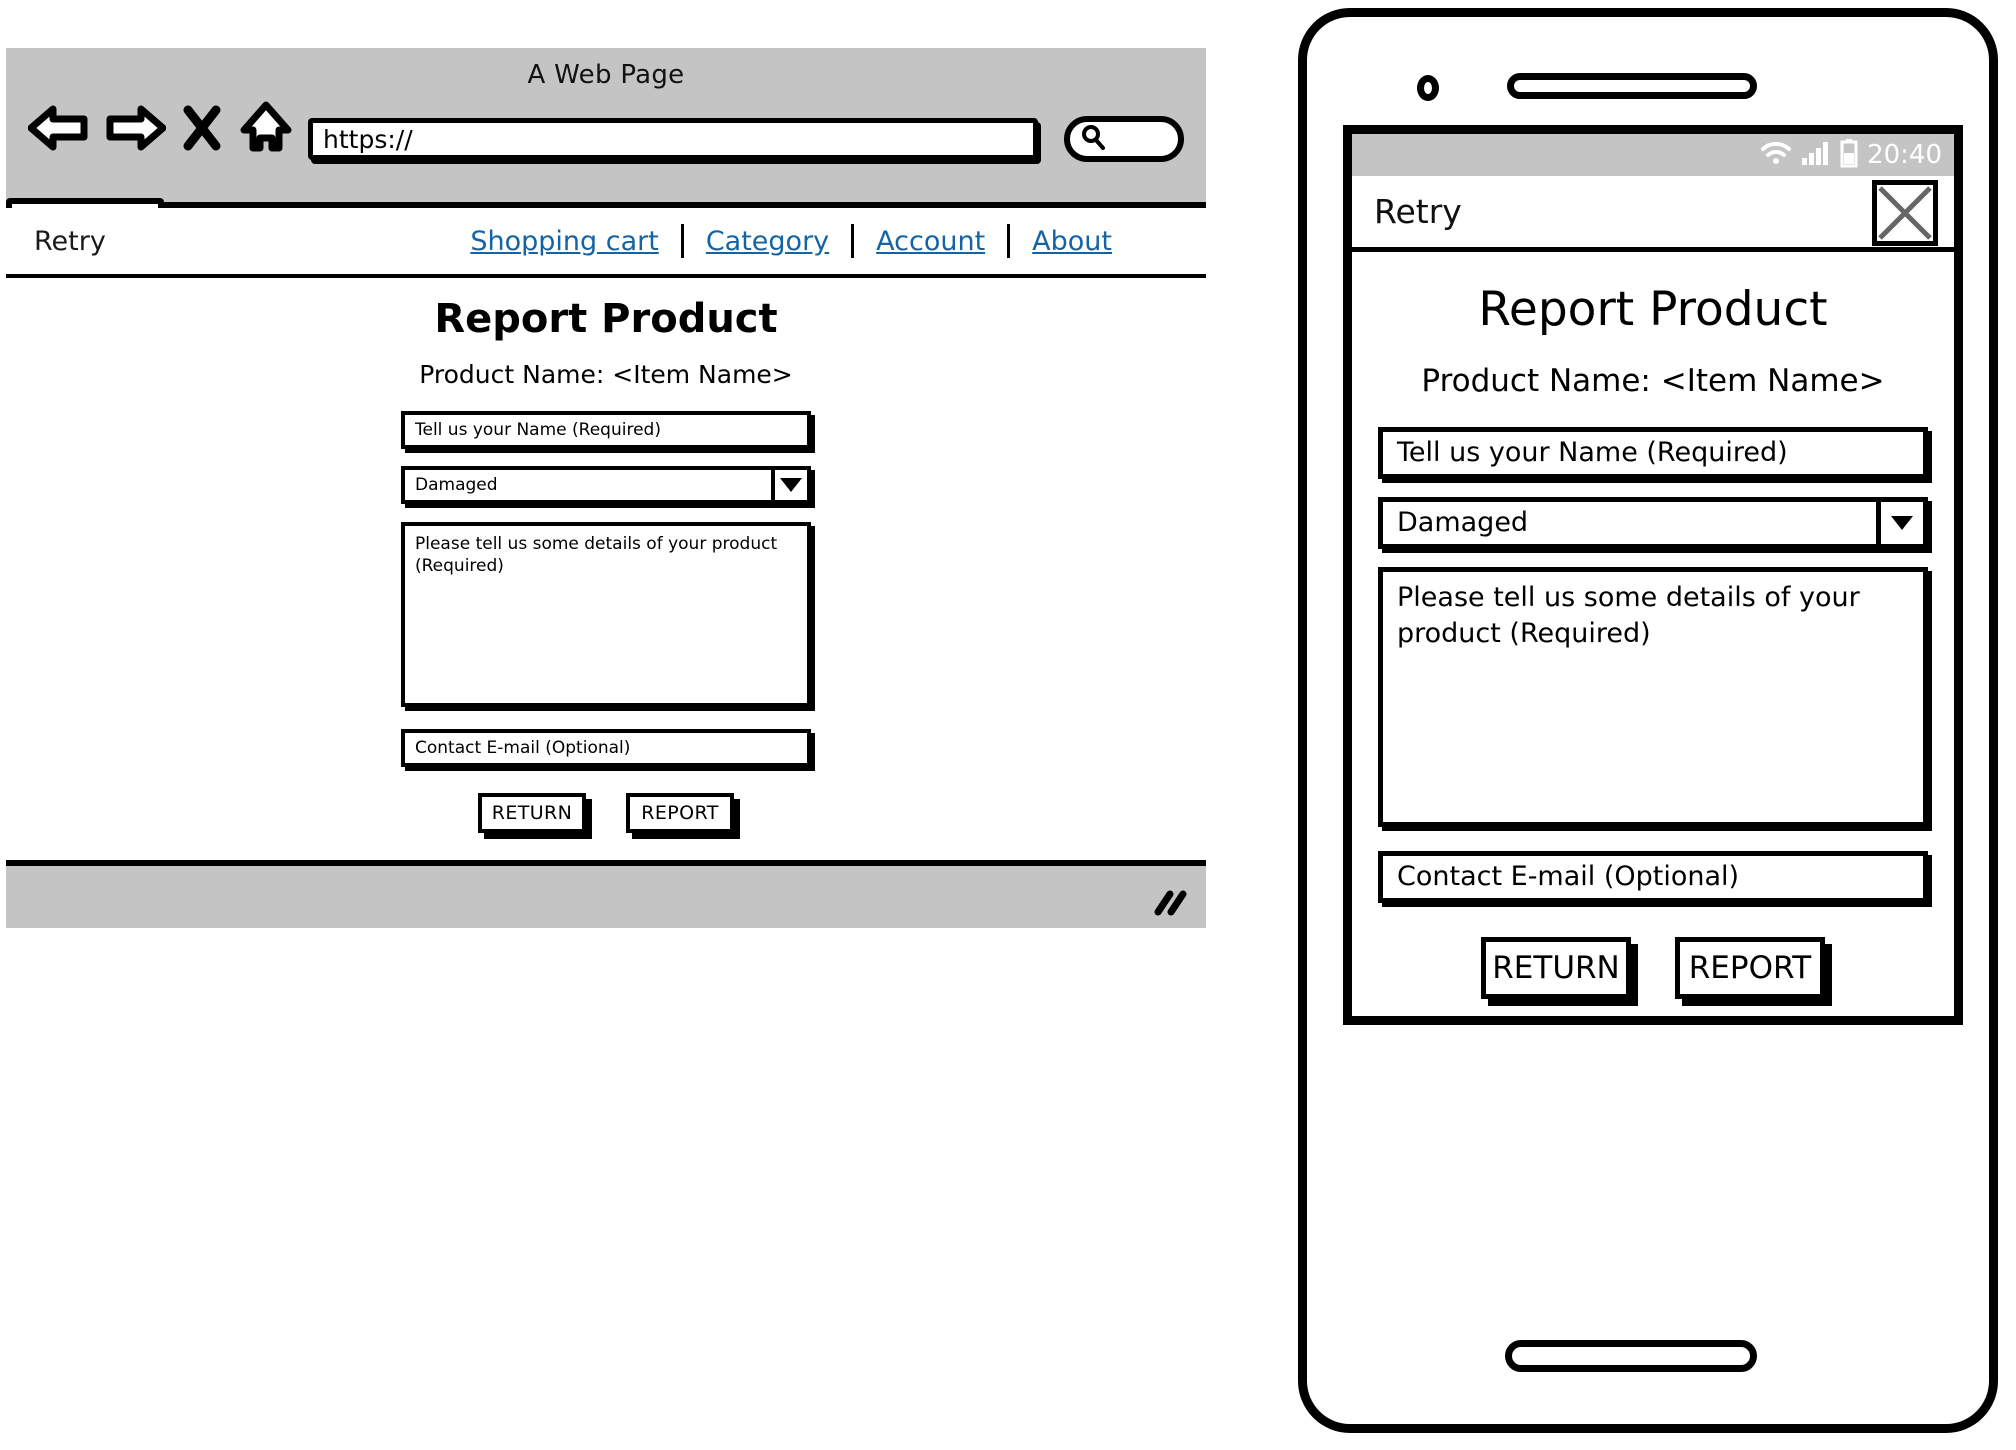 The width and height of the screenshot is (2016, 1450). Describe the element at coordinates (1632, 86) in the screenshot. I see `phone-speaker-icon` at that location.